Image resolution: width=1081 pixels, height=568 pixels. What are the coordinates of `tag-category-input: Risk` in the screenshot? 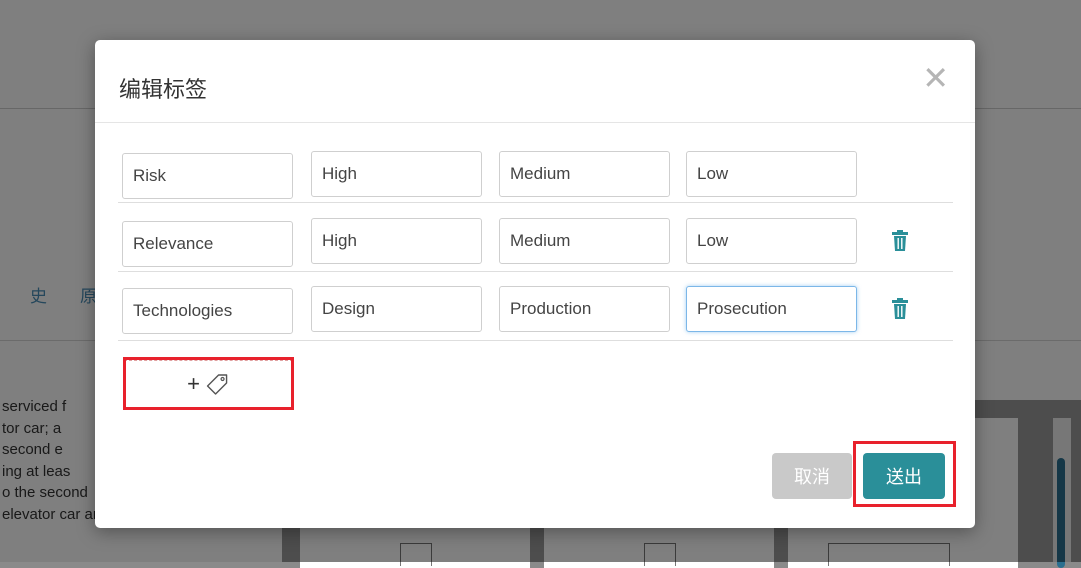 It's located at (207, 176).